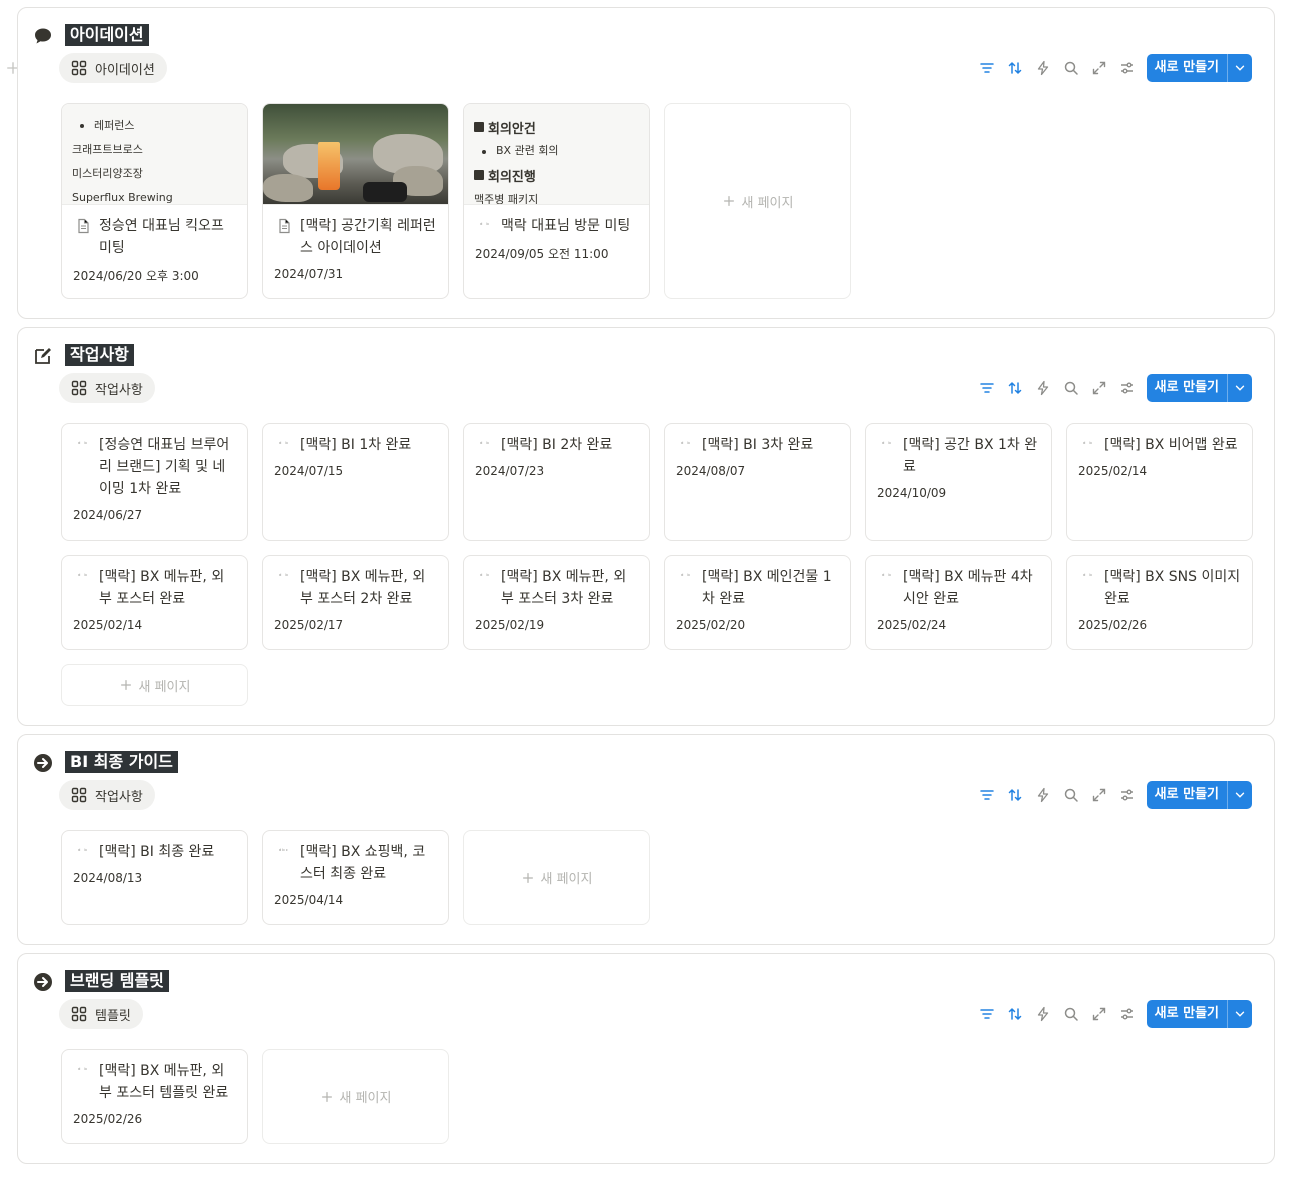 This screenshot has width=1290, height=1178. What do you see at coordinates (368, 237) in the screenshot?
I see `card-title: [맥락] 공간기획 레퍼런스 아이데이션` at bounding box center [368, 237].